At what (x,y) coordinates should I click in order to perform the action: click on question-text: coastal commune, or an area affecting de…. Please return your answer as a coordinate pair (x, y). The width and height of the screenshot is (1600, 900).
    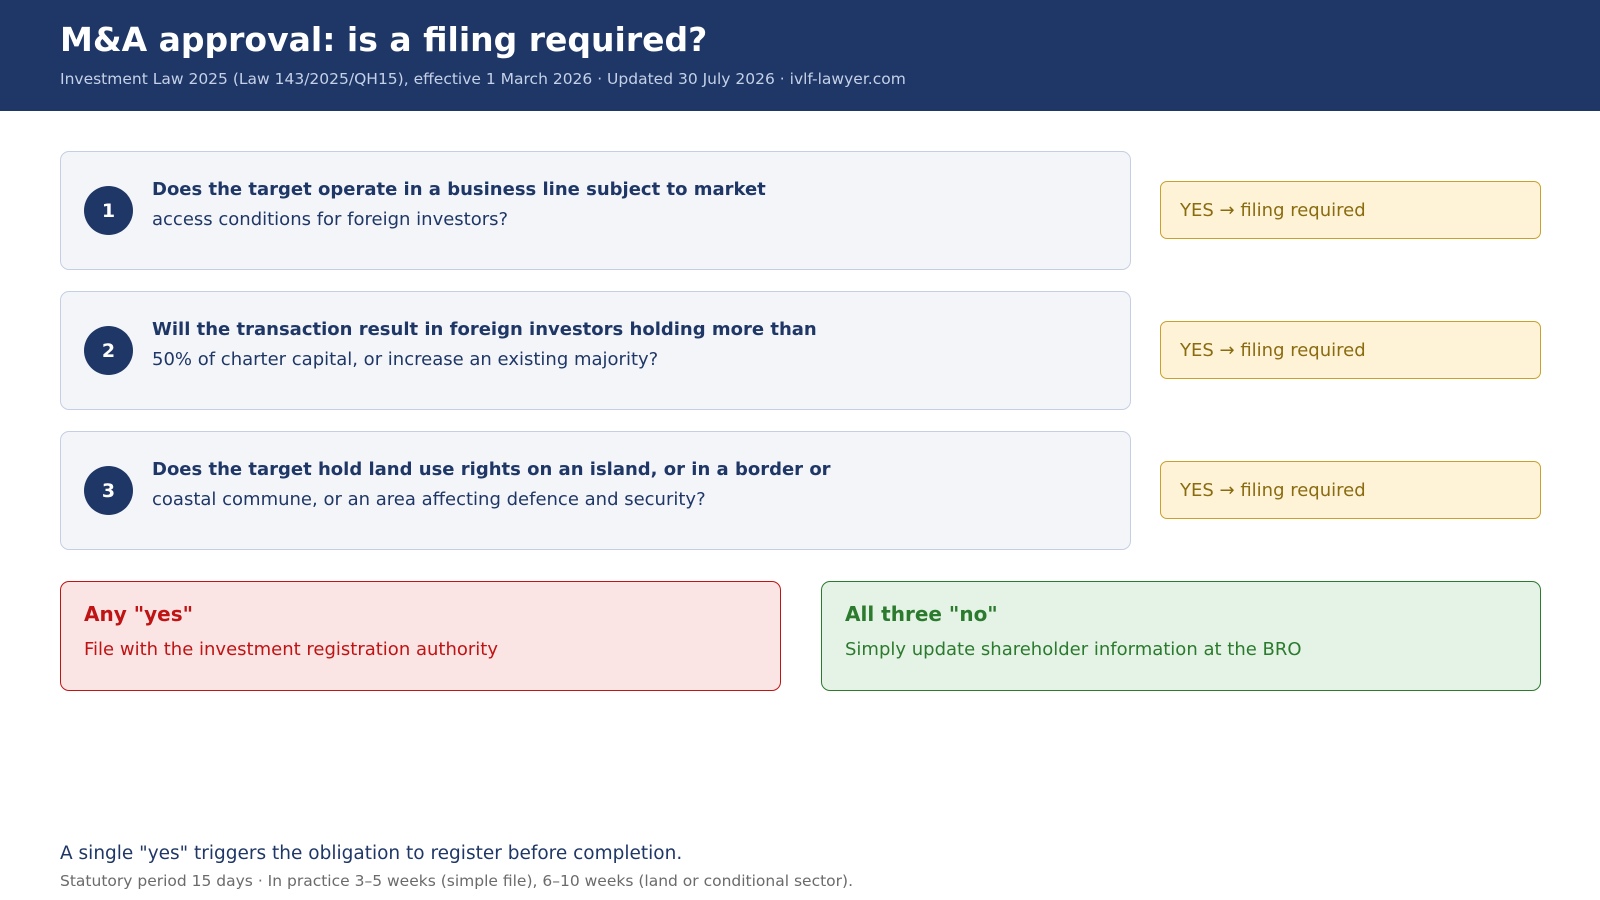
    Looking at the image, I should click on (429, 499).